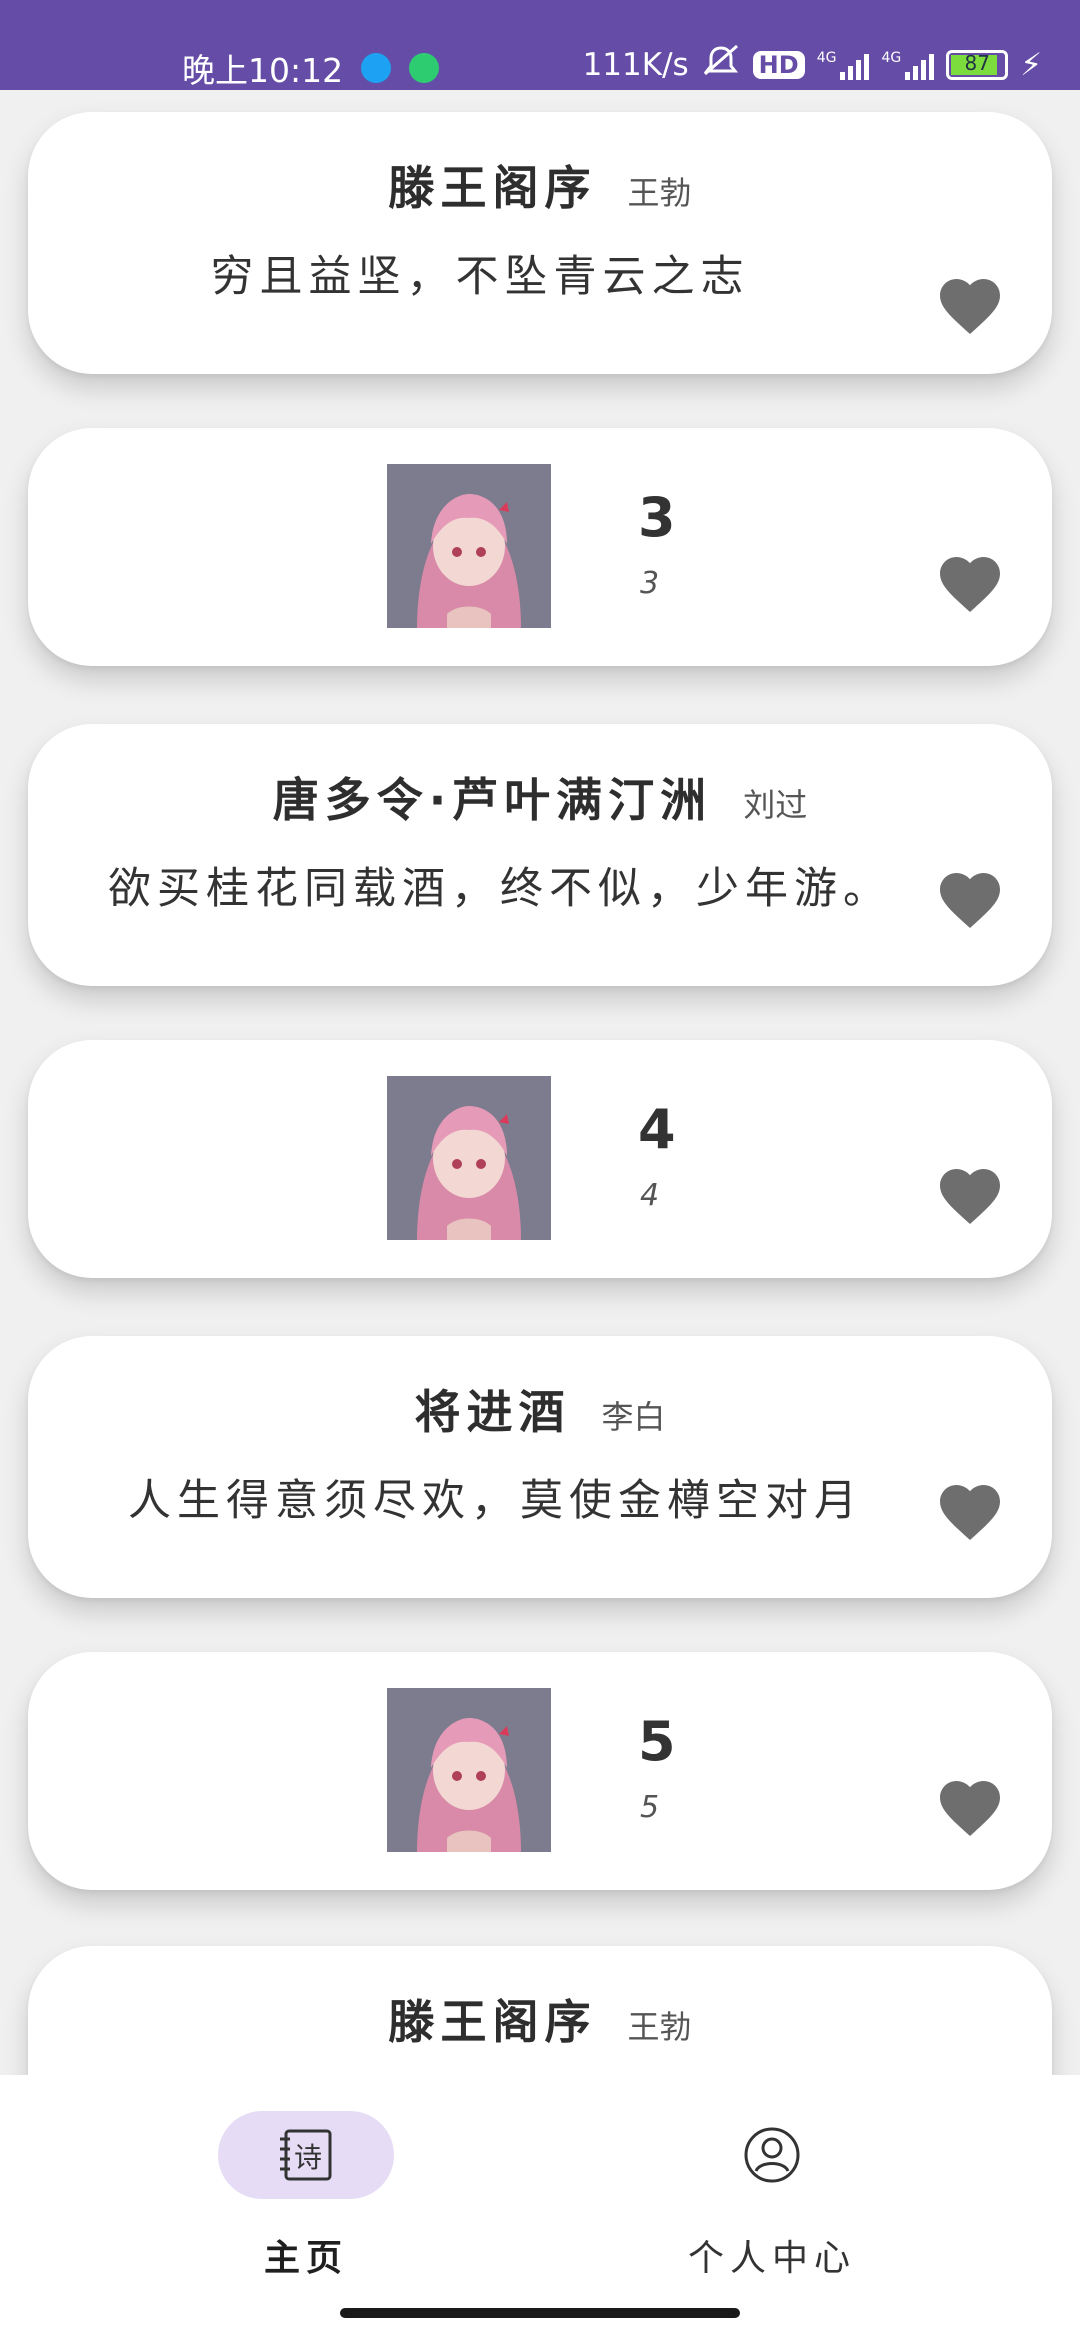  Describe the element at coordinates (492, 1412) in the screenshot. I see `poem-title: 将进酒` at that location.